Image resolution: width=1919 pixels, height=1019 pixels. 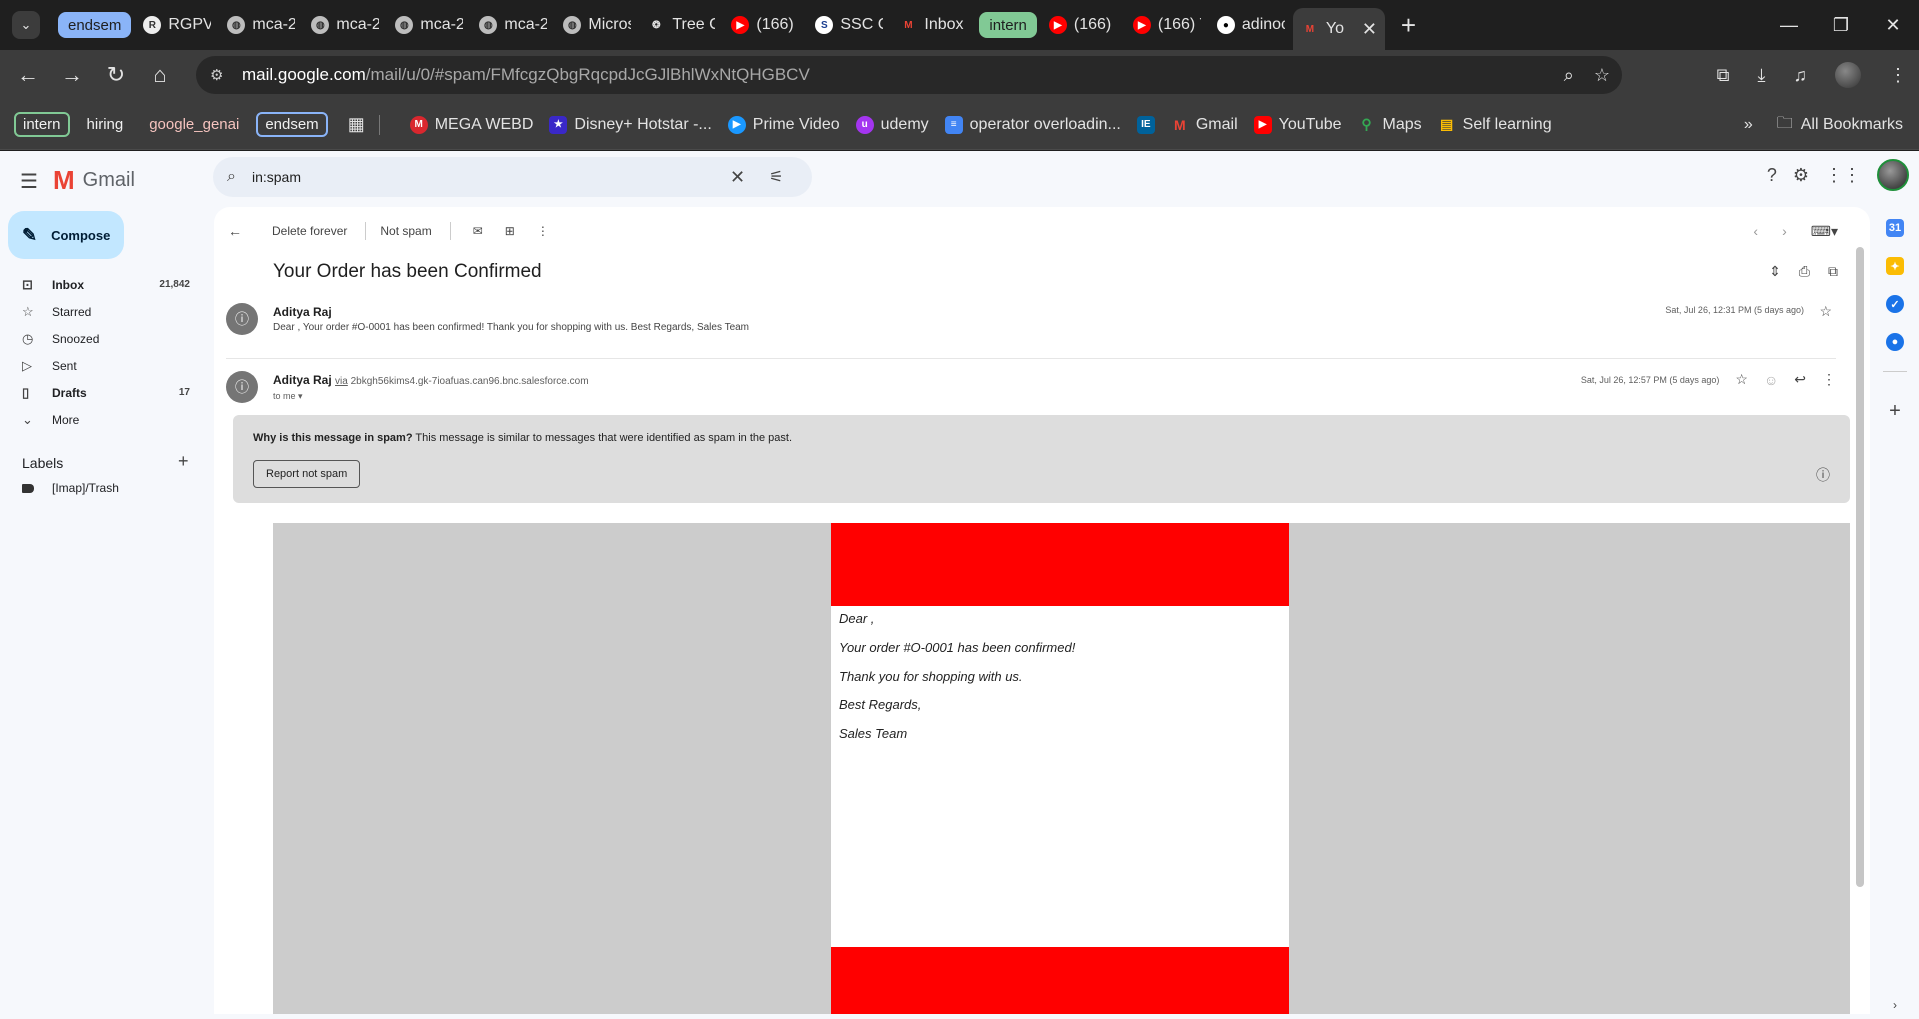 I want to click on bookmark-self-learning: ▤ Self learning, so click(x=1495, y=125).